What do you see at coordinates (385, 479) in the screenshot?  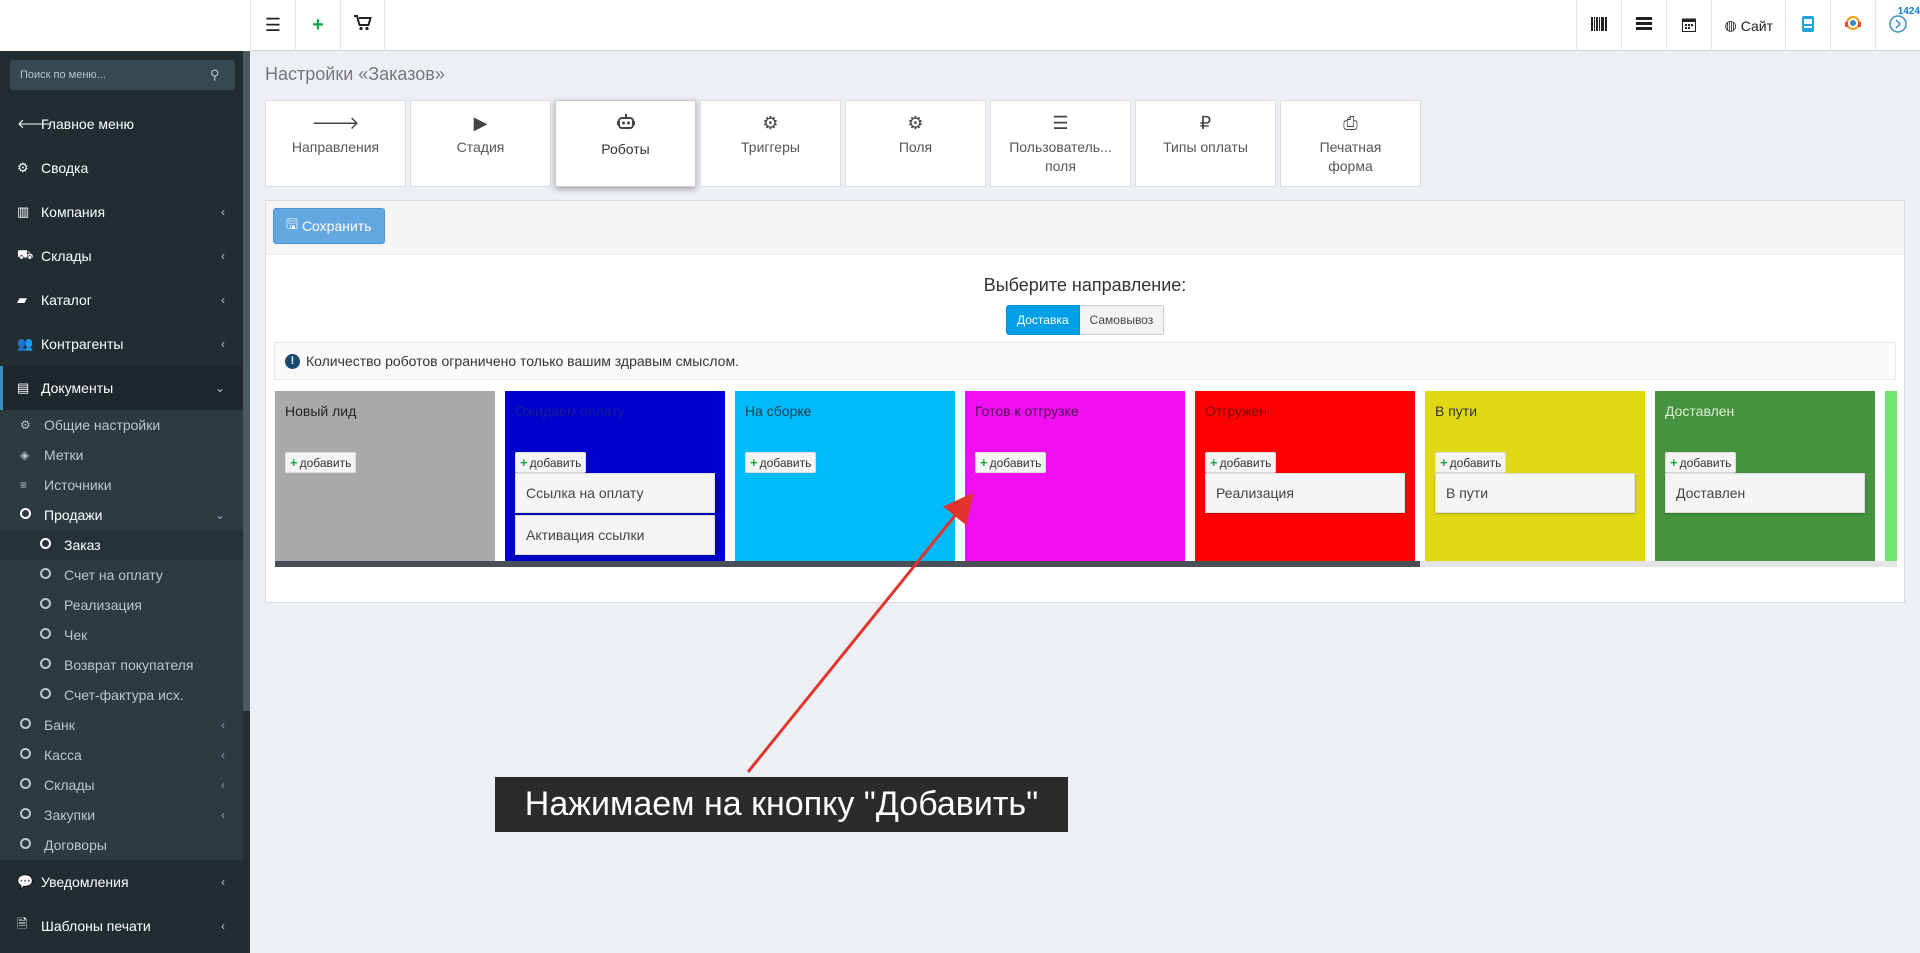 I see `stage-column: Новый лид + добавить` at bounding box center [385, 479].